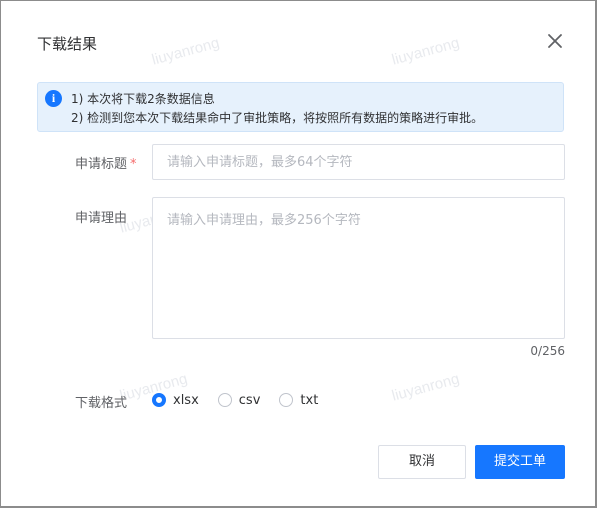 The width and height of the screenshot is (597, 508). Describe the element at coordinates (101, 218) in the screenshot. I see `reason-label: 申请理由` at that location.